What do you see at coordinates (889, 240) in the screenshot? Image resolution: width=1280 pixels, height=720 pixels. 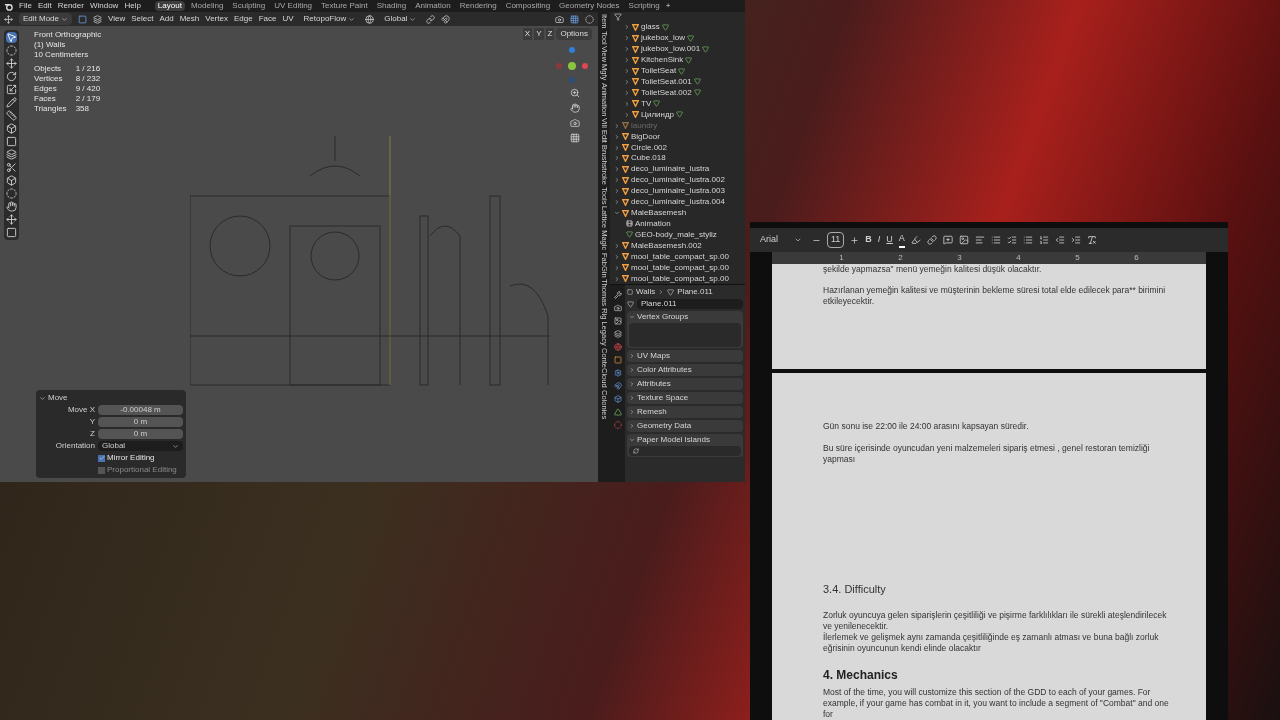 I see `format-toggle: U` at bounding box center [889, 240].